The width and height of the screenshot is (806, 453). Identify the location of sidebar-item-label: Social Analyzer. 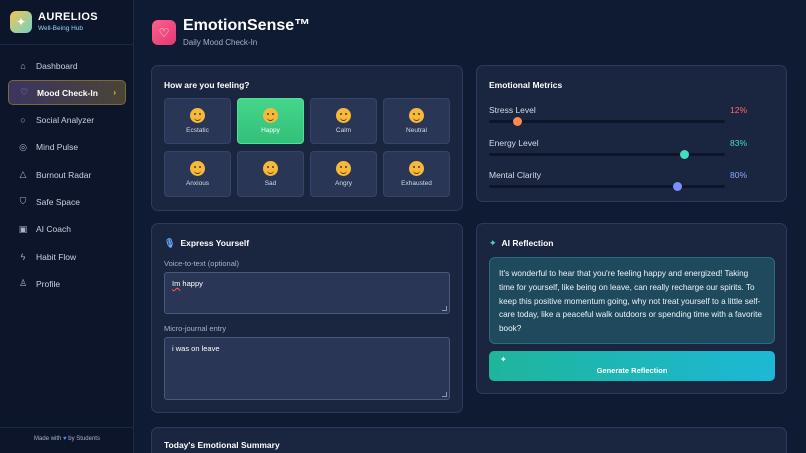
(65, 120).